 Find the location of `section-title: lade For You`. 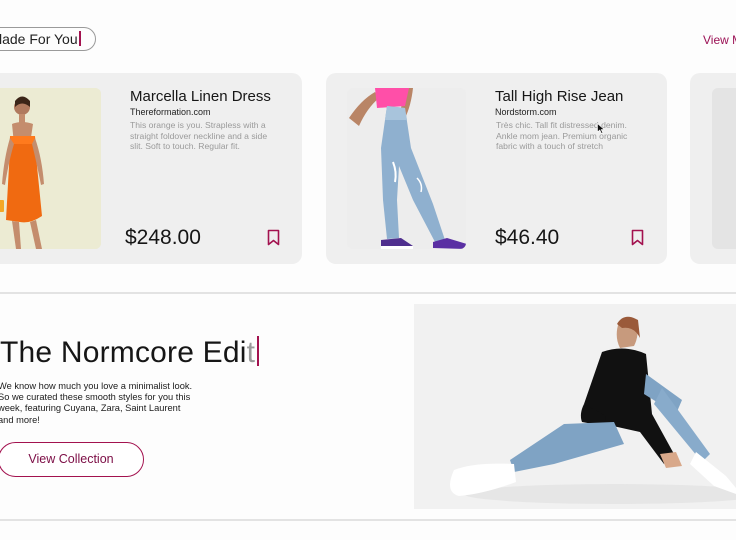

section-title: lade For You is located at coordinates (39, 39).